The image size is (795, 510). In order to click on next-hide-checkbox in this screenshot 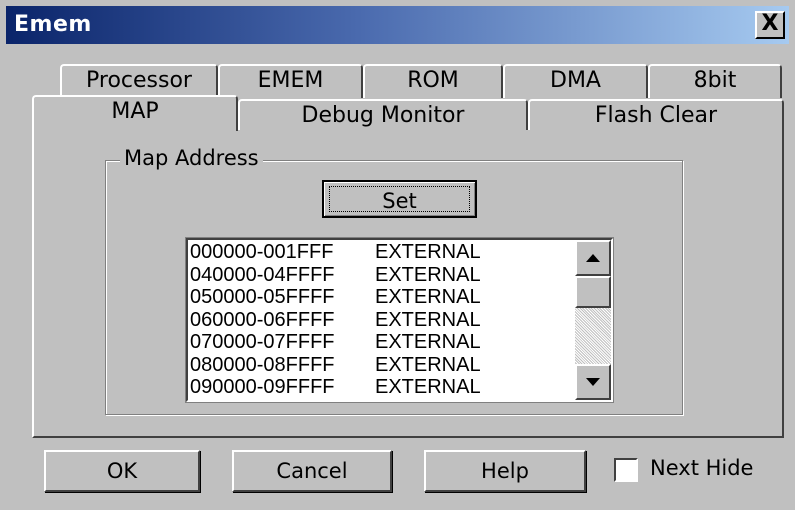, I will do `click(626, 470)`.